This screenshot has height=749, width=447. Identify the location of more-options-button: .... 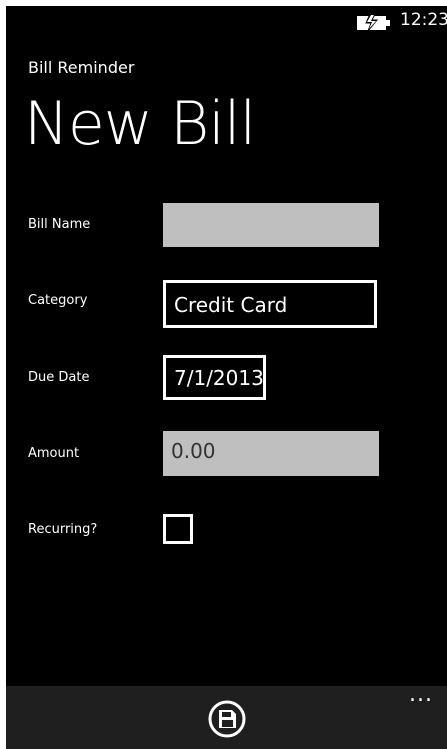
(421, 695).